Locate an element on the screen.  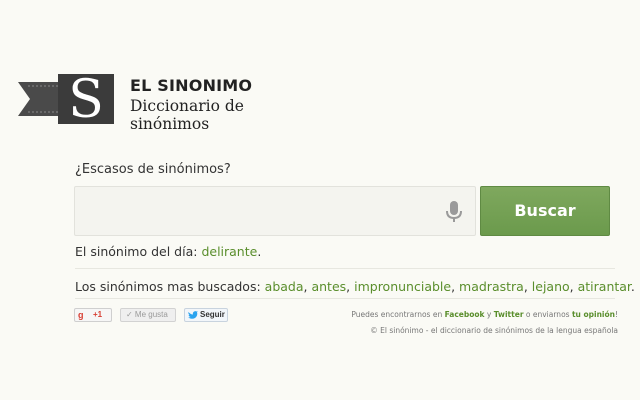
footer-text: Puedes encontrarnos en is located at coordinates (398, 314).